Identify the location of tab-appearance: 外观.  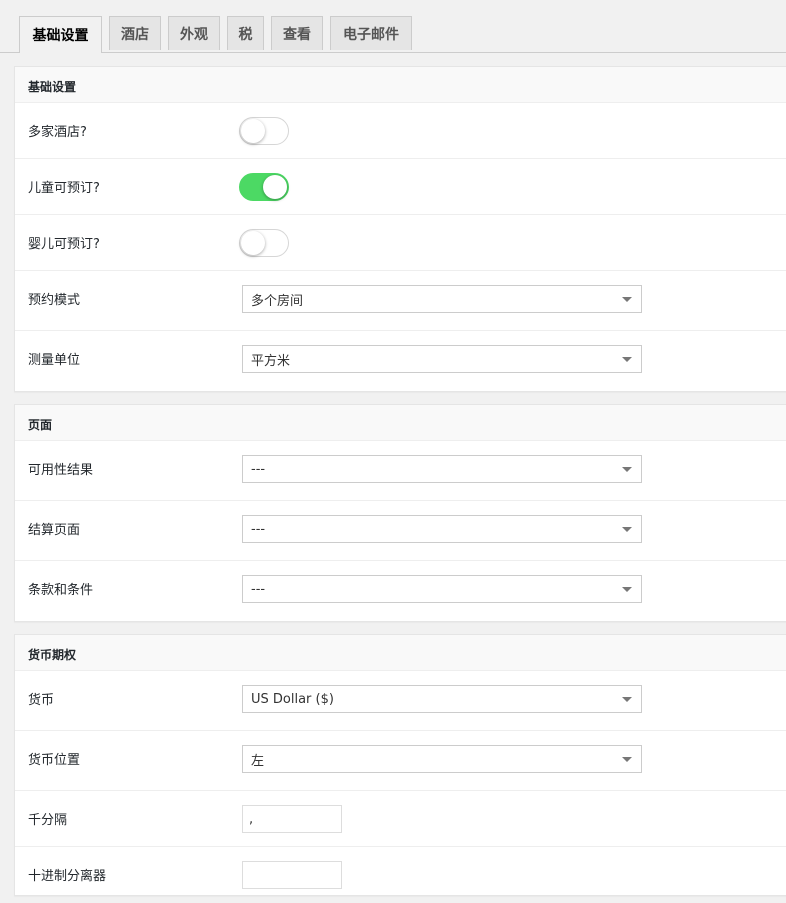
(194, 33).